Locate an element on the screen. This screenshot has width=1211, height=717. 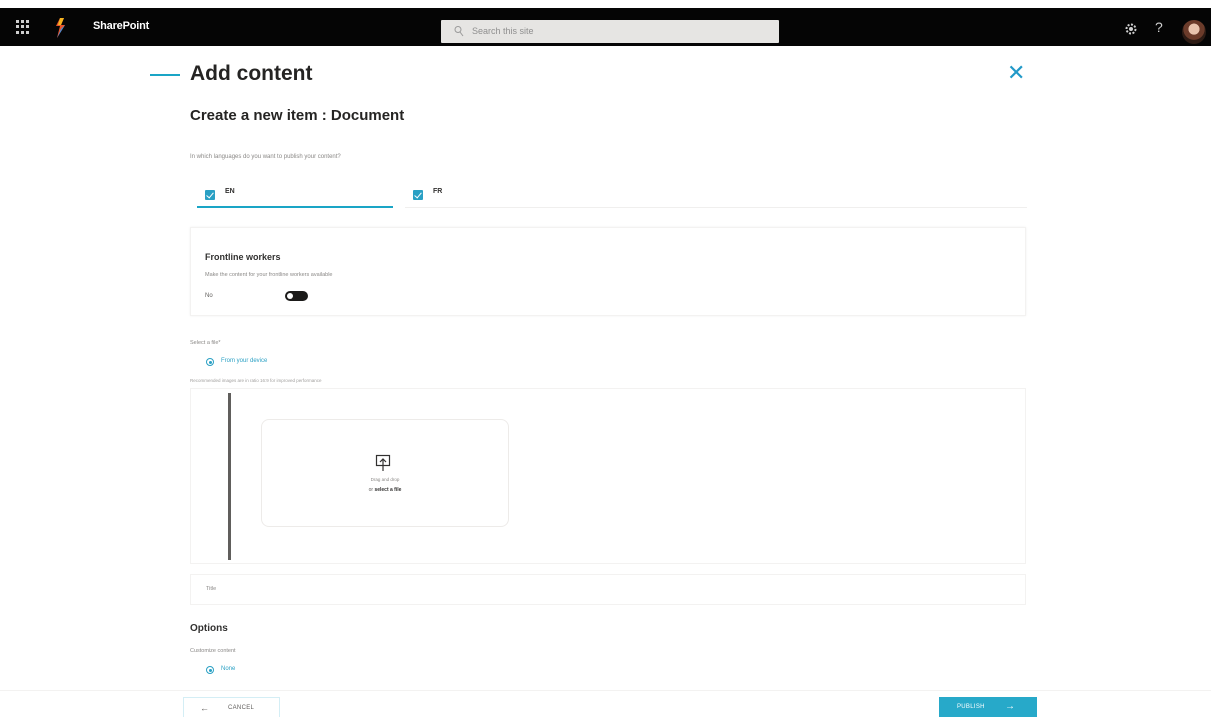
search-icon is located at coordinates (459, 31).